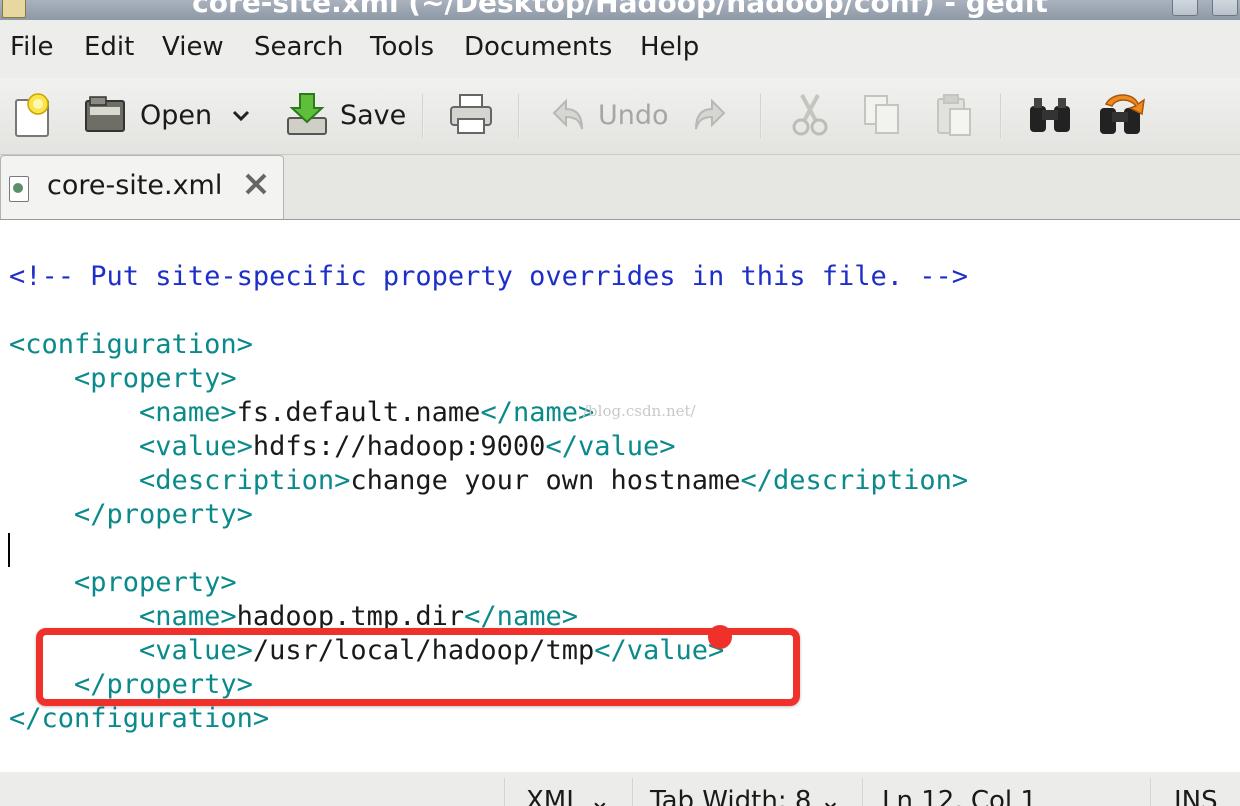 This screenshot has width=1240, height=806. I want to click on maximize-button, so click(1225, 8).